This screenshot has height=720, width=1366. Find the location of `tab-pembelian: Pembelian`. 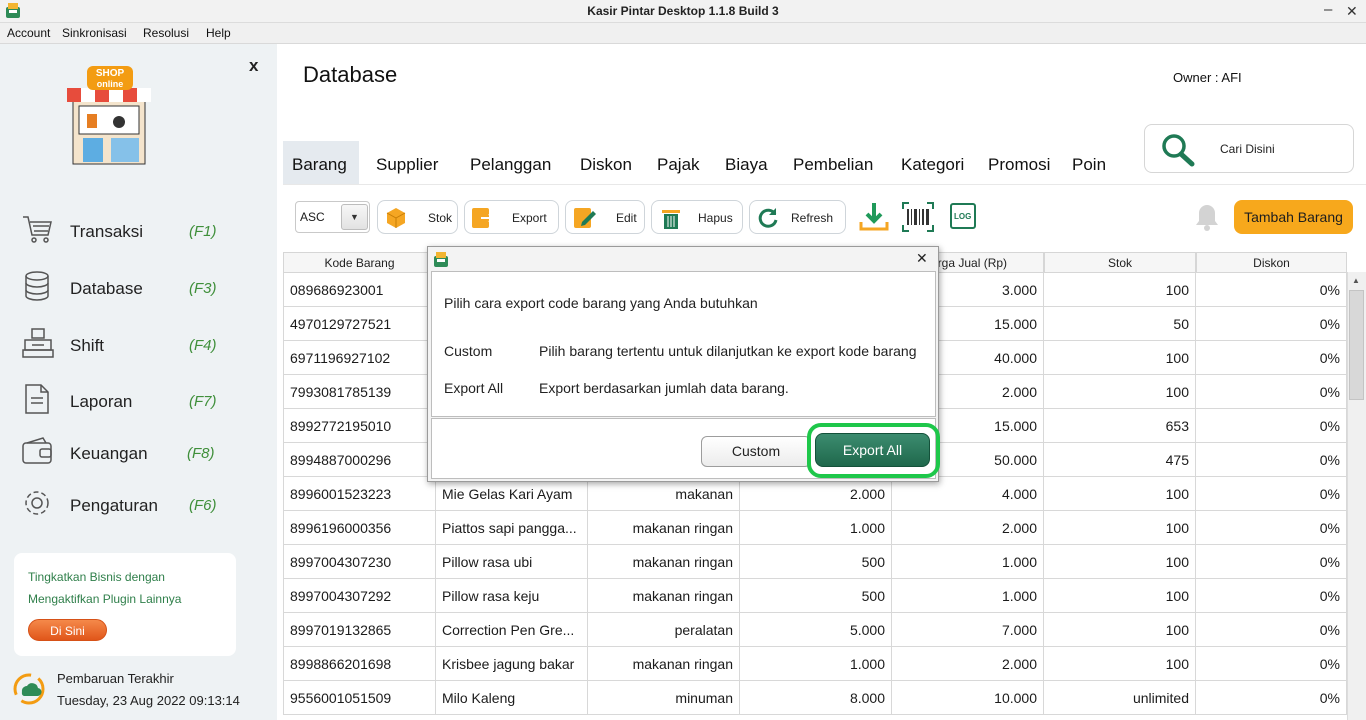

tab-pembelian: Pembelian is located at coordinates (833, 165).